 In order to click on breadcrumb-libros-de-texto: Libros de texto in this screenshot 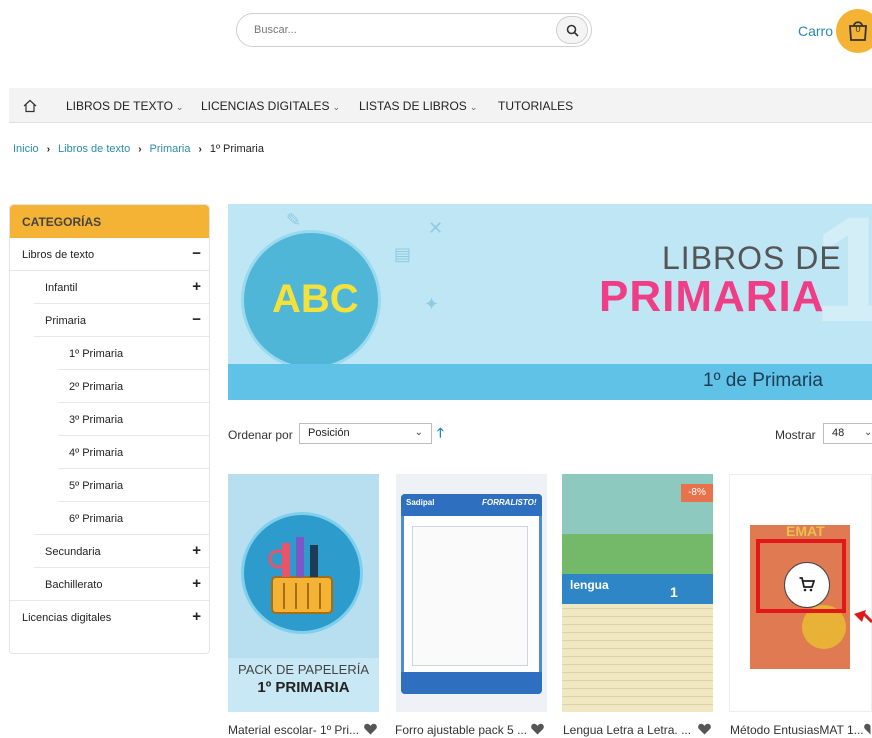, I will do `click(94, 149)`.